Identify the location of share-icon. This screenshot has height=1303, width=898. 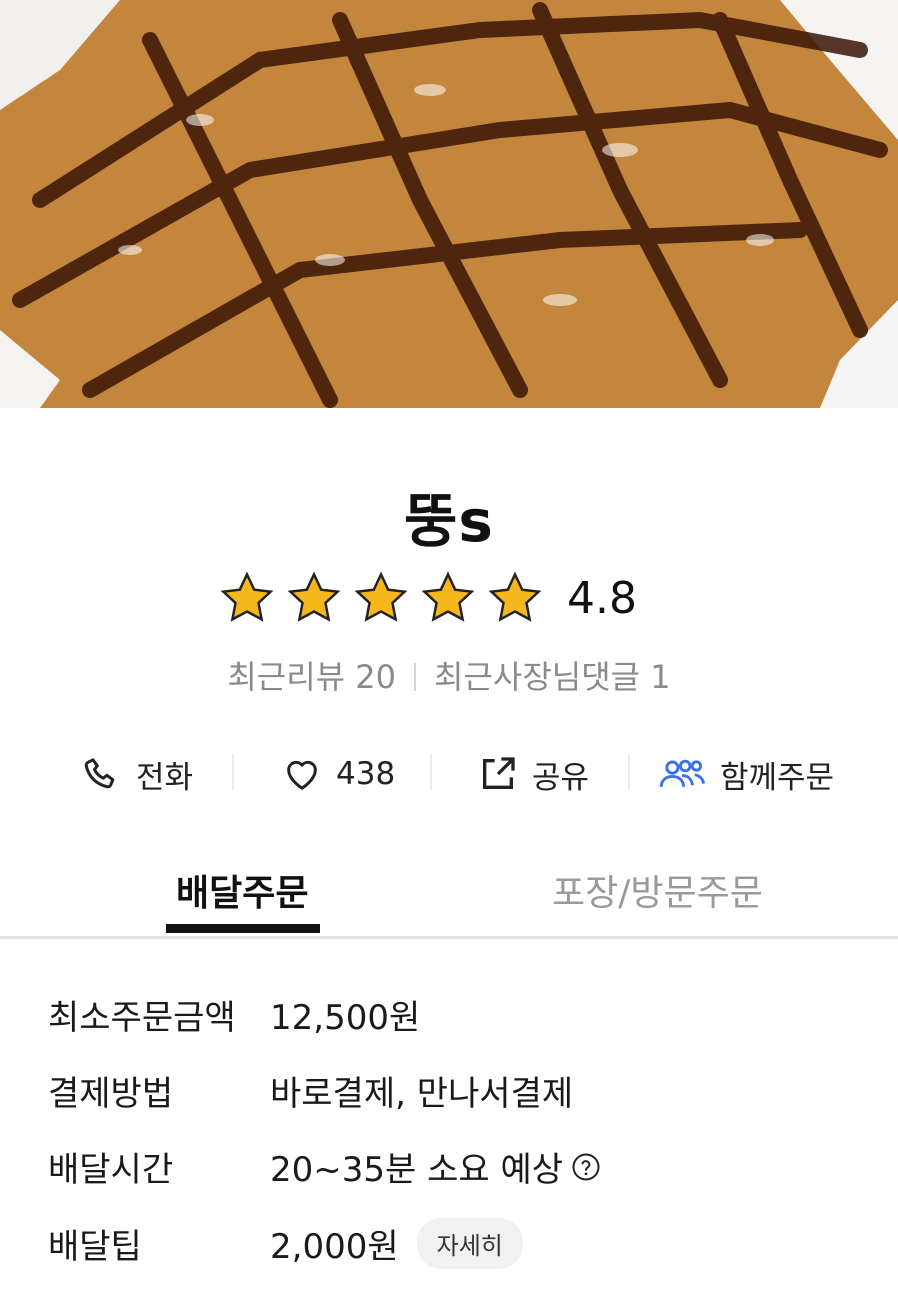
(499, 773).